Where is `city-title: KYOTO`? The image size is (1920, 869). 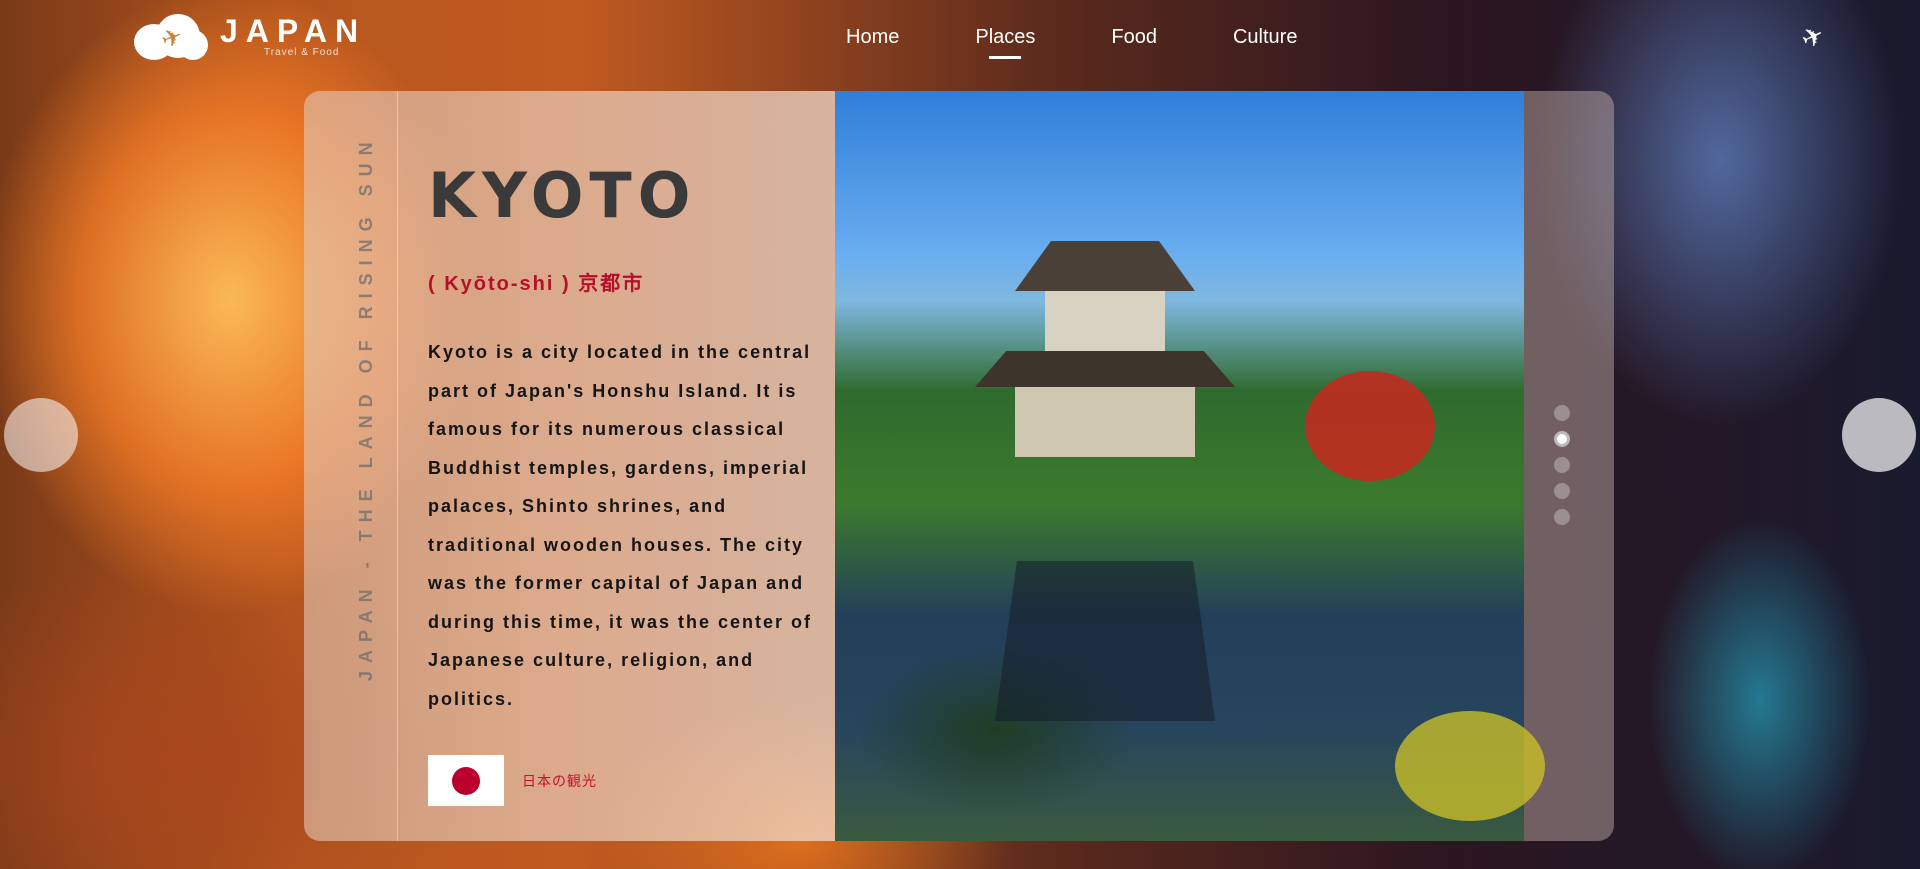
city-title: KYOTO is located at coordinates (562, 195).